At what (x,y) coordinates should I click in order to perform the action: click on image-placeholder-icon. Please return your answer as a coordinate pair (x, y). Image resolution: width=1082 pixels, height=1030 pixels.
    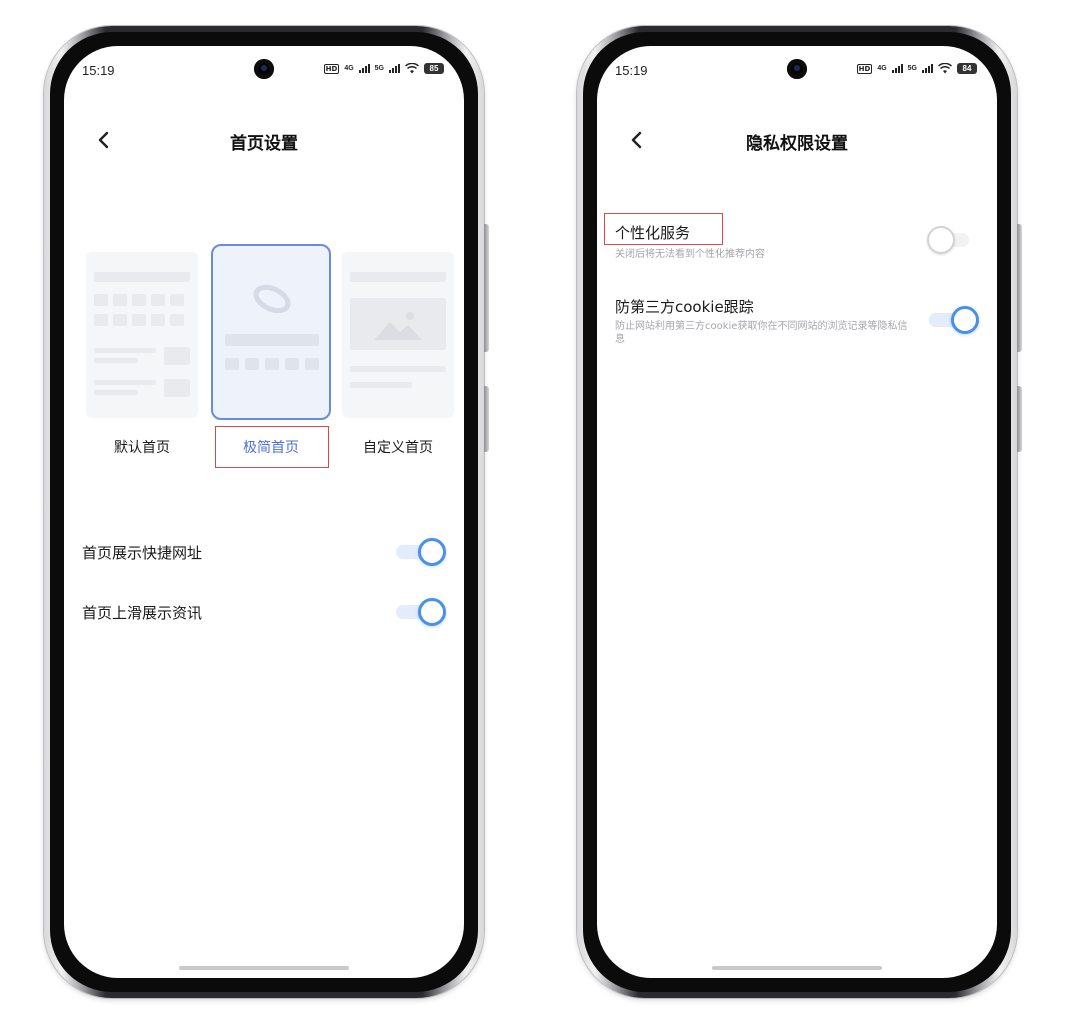
    Looking at the image, I should click on (398, 326).